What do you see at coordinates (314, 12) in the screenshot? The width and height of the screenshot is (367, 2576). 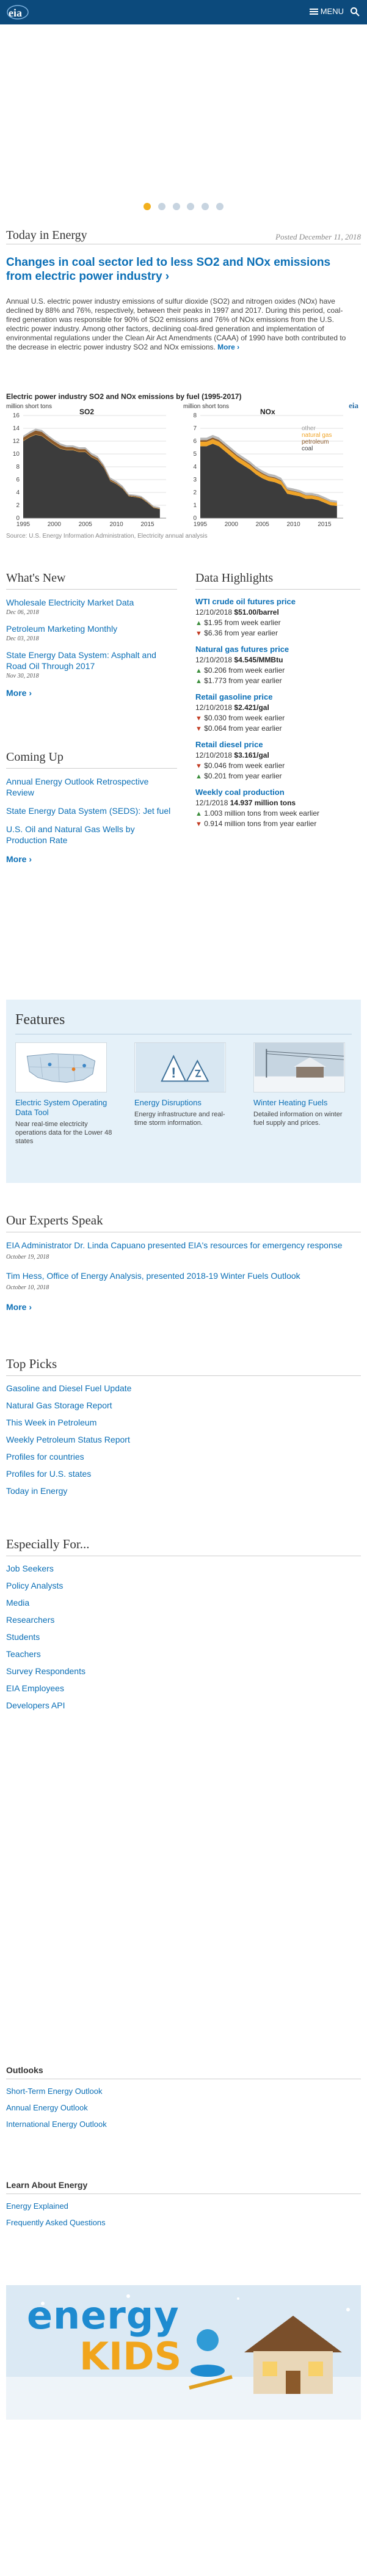 I see `menu-icon` at bounding box center [314, 12].